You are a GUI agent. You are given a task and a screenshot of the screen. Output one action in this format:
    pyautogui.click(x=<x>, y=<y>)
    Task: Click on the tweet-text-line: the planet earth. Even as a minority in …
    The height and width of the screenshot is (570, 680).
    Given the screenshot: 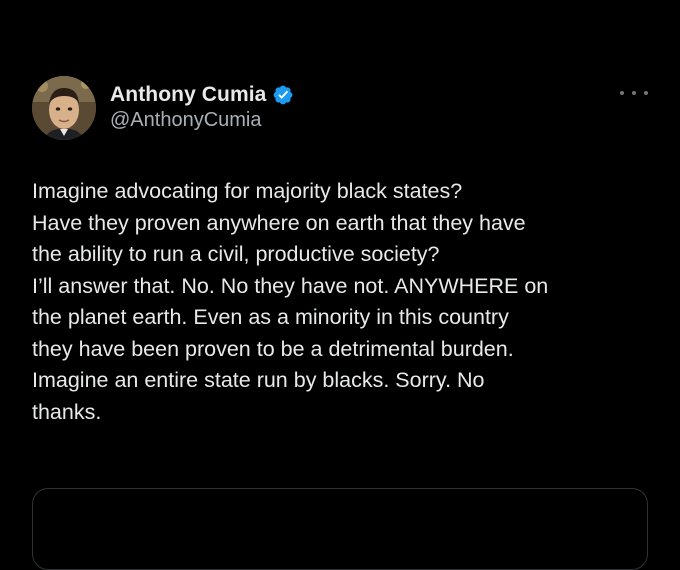 What is the action you would take?
    pyautogui.click(x=270, y=317)
    